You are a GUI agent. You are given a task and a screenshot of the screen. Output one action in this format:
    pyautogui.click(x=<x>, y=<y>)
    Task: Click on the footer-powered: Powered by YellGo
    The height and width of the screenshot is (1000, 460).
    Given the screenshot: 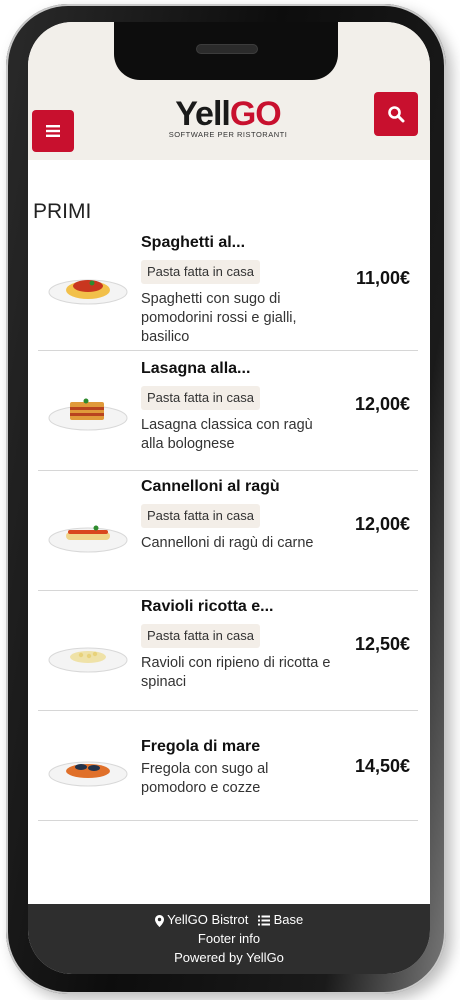 What is the action you would take?
    pyautogui.click(x=229, y=957)
    